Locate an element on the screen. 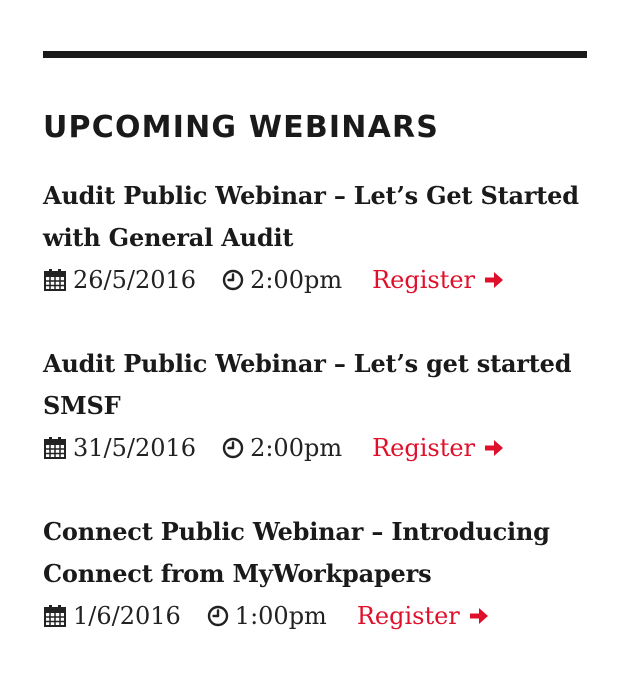  event-time-text: 1:00pm is located at coordinates (280, 616).